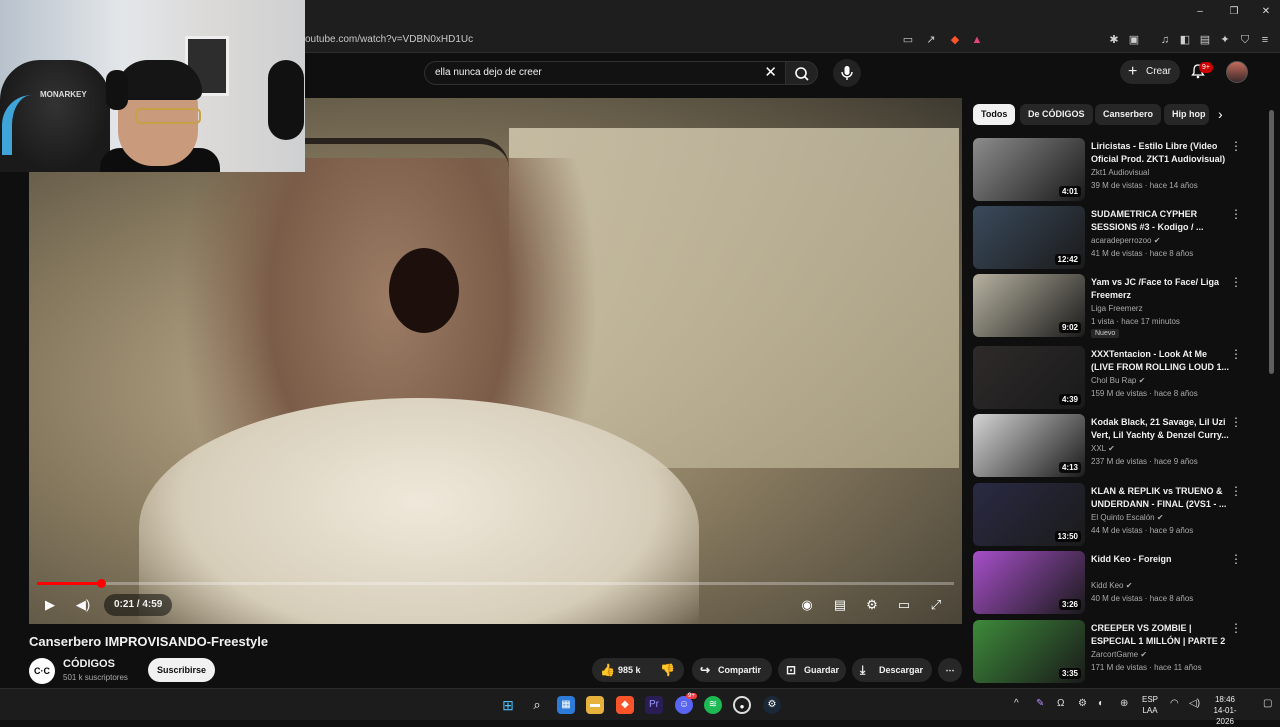 Image resolution: width=1280 pixels, height=727 pixels. I want to click on recommendation-channel: Zkt1 Audiovisual, so click(1120, 172).